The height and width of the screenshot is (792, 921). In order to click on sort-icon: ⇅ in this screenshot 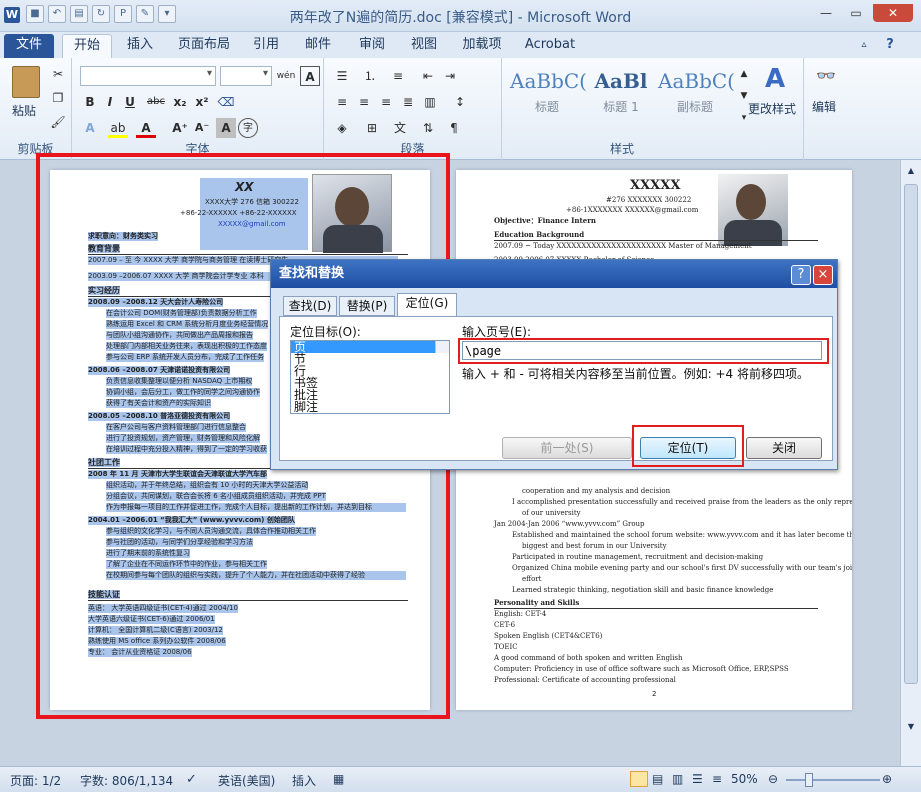, I will do `click(428, 128)`.